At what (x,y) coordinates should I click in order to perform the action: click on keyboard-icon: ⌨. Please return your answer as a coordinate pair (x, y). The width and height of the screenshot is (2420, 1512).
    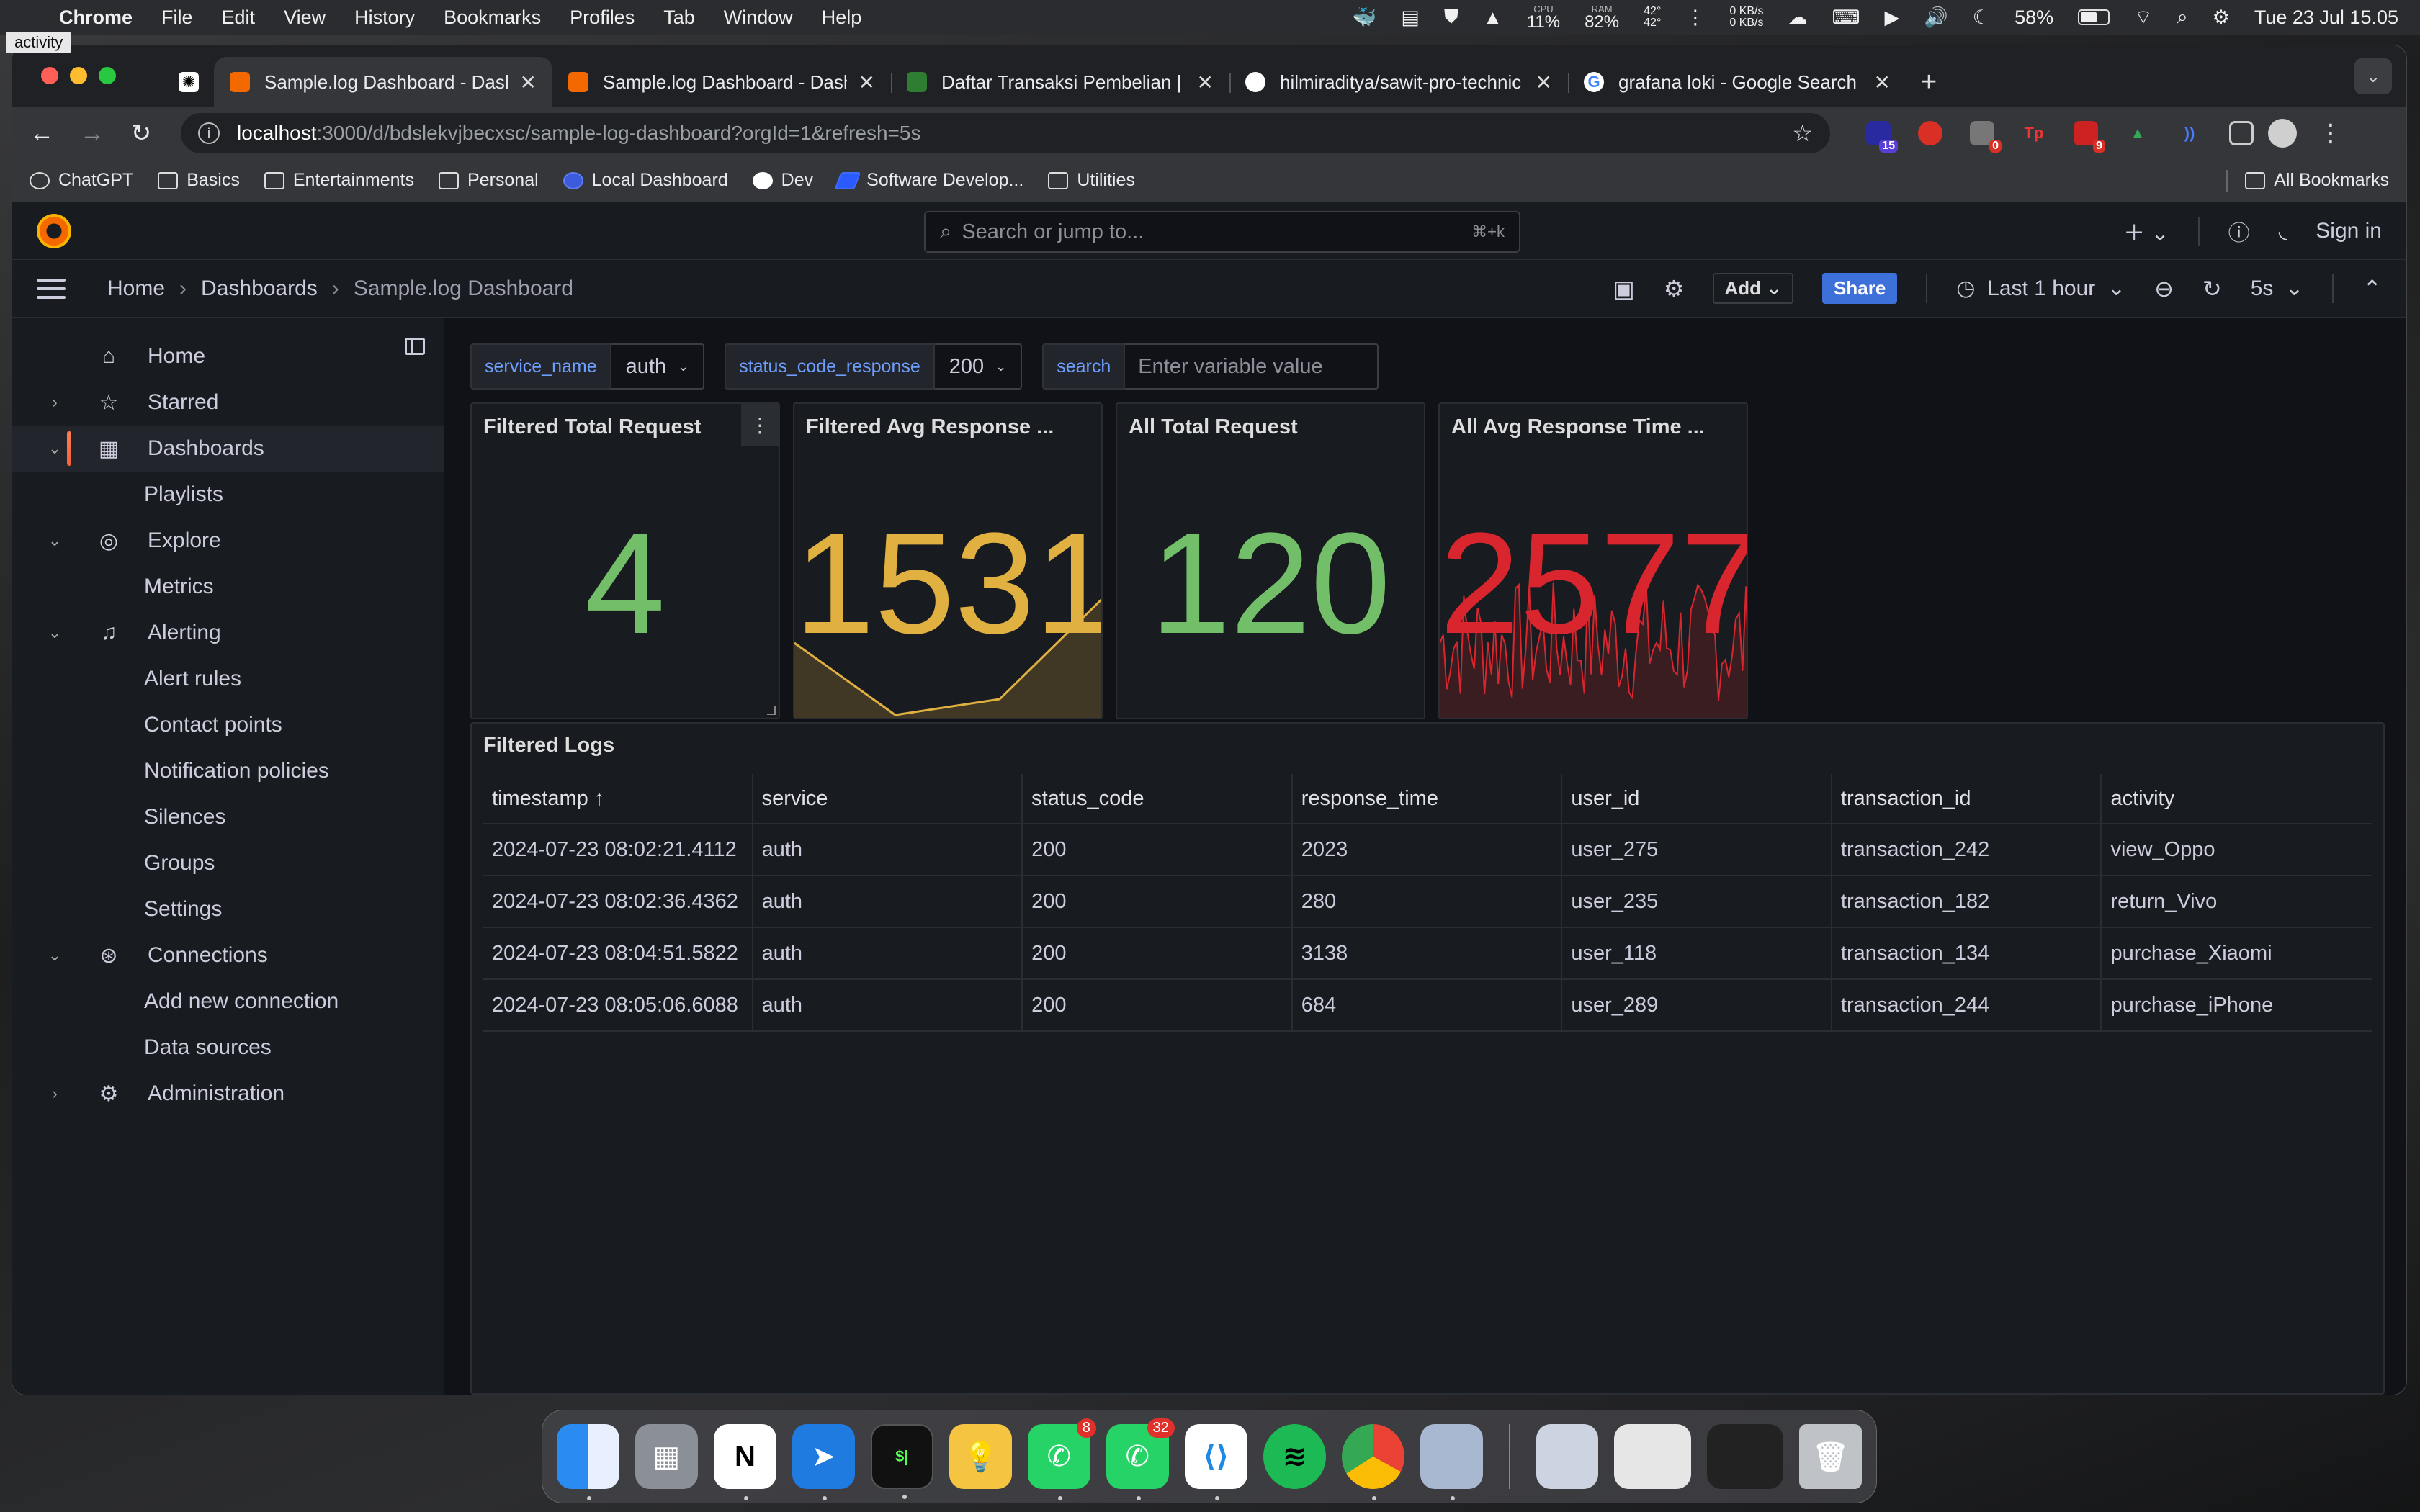
    Looking at the image, I should click on (1846, 17).